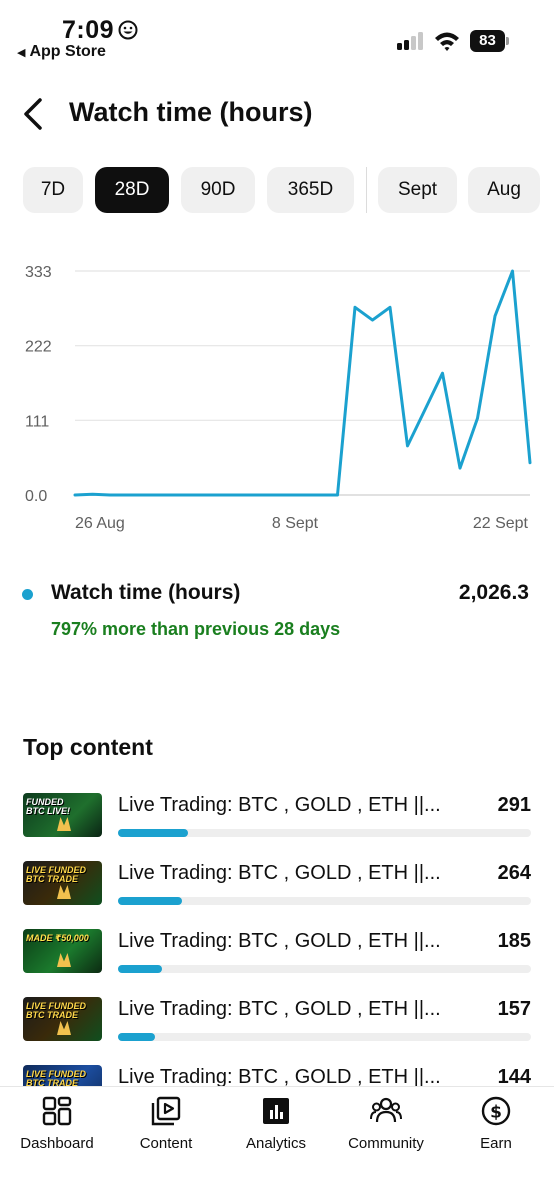 The width and height of the screenshot is (554, 1200). I want to click on video-watch-time: 264, so click(514, 873).